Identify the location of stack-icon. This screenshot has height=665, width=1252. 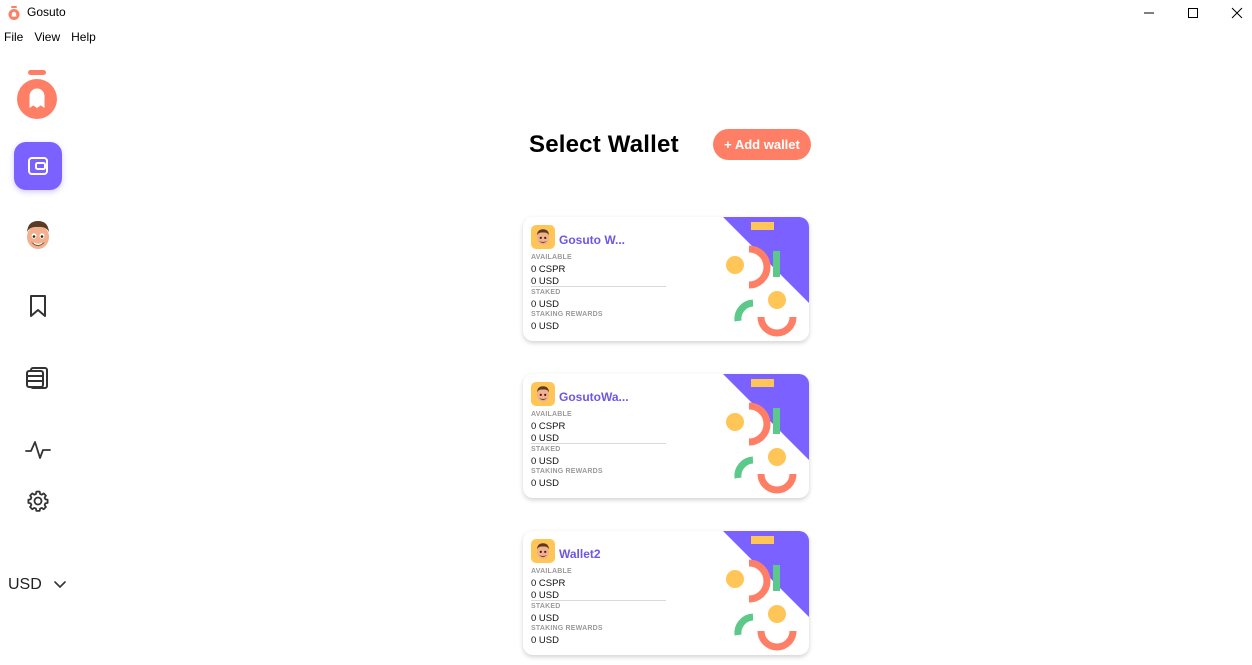
(37, 378).